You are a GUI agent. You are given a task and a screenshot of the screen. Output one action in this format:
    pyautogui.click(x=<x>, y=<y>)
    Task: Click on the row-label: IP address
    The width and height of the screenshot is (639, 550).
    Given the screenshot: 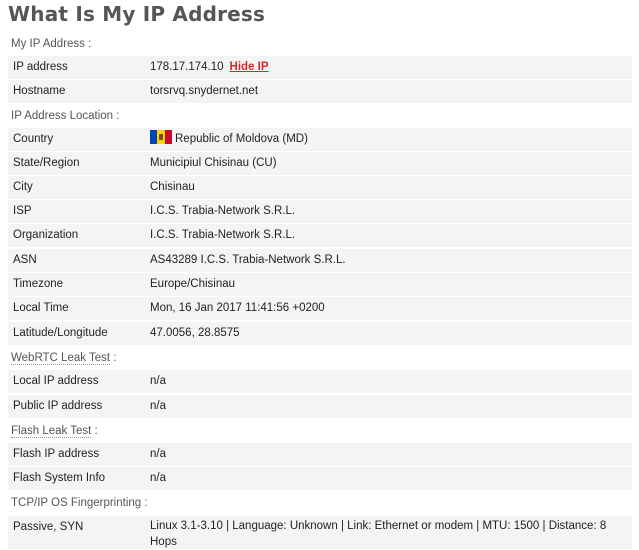 What is the action you would take?
    pyautogui.click(x=40, y=67)
    